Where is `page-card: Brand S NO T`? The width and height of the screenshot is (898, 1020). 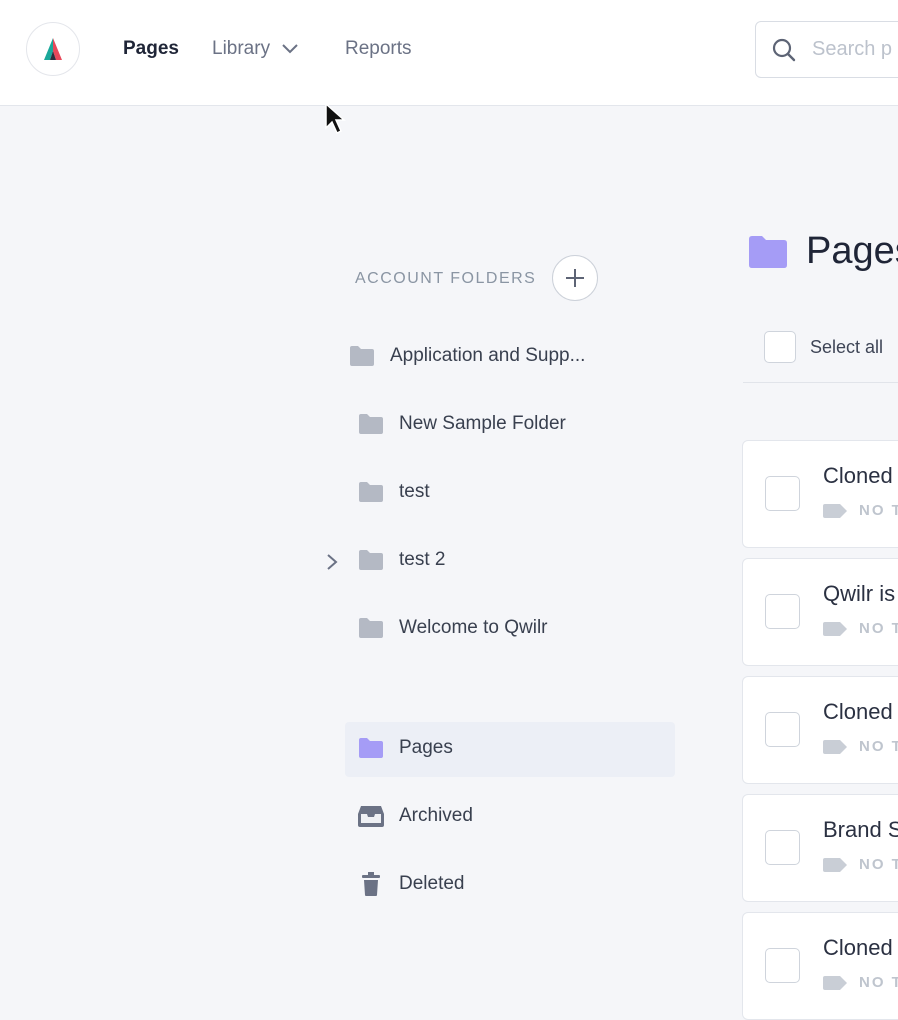 page-card: Brand S NO T is located at coordinates (820, 848).